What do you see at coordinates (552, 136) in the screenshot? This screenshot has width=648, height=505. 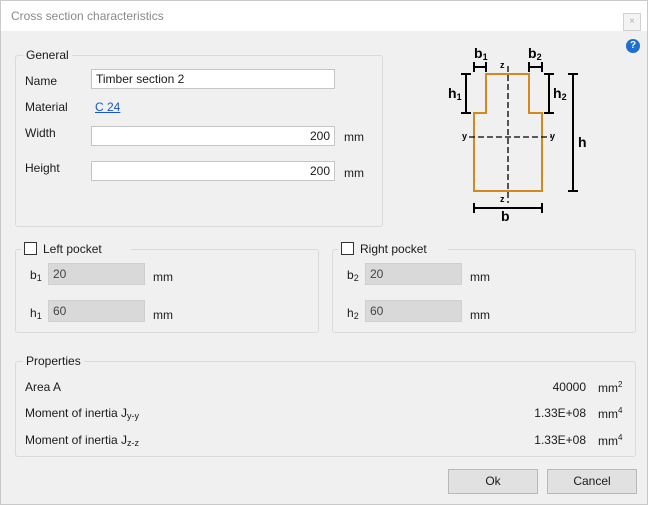 I see `y-right-label: y` at bounding box center [552, 136].